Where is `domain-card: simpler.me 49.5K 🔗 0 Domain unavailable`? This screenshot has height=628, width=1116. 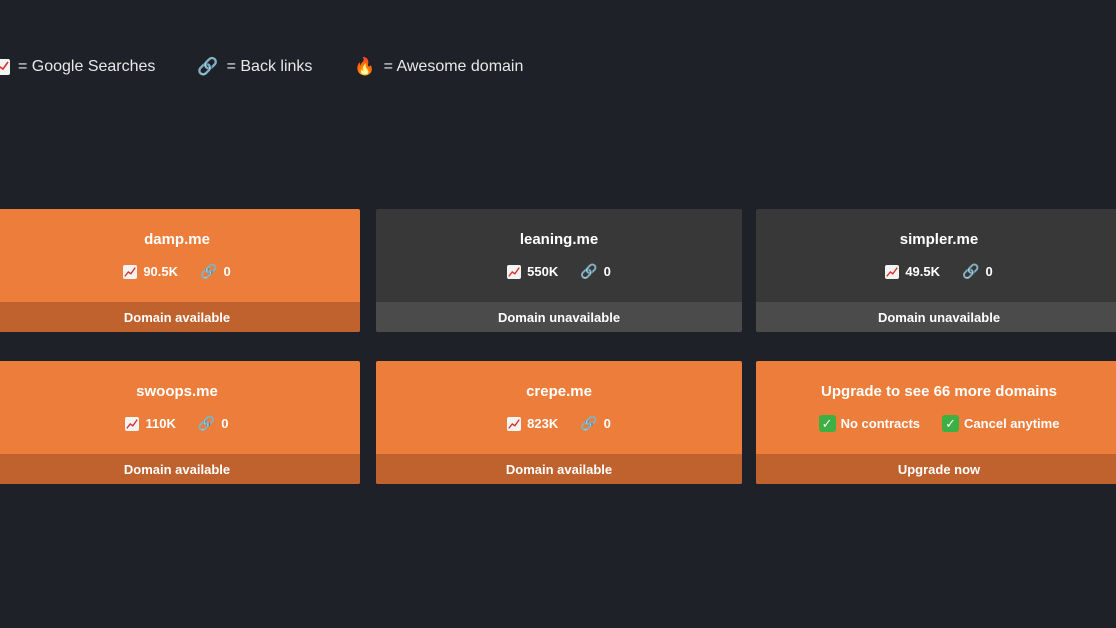
domain-card: simpler.me 49.5K 🔗 0 Domain unavailable is located at coordinates (936, 270).